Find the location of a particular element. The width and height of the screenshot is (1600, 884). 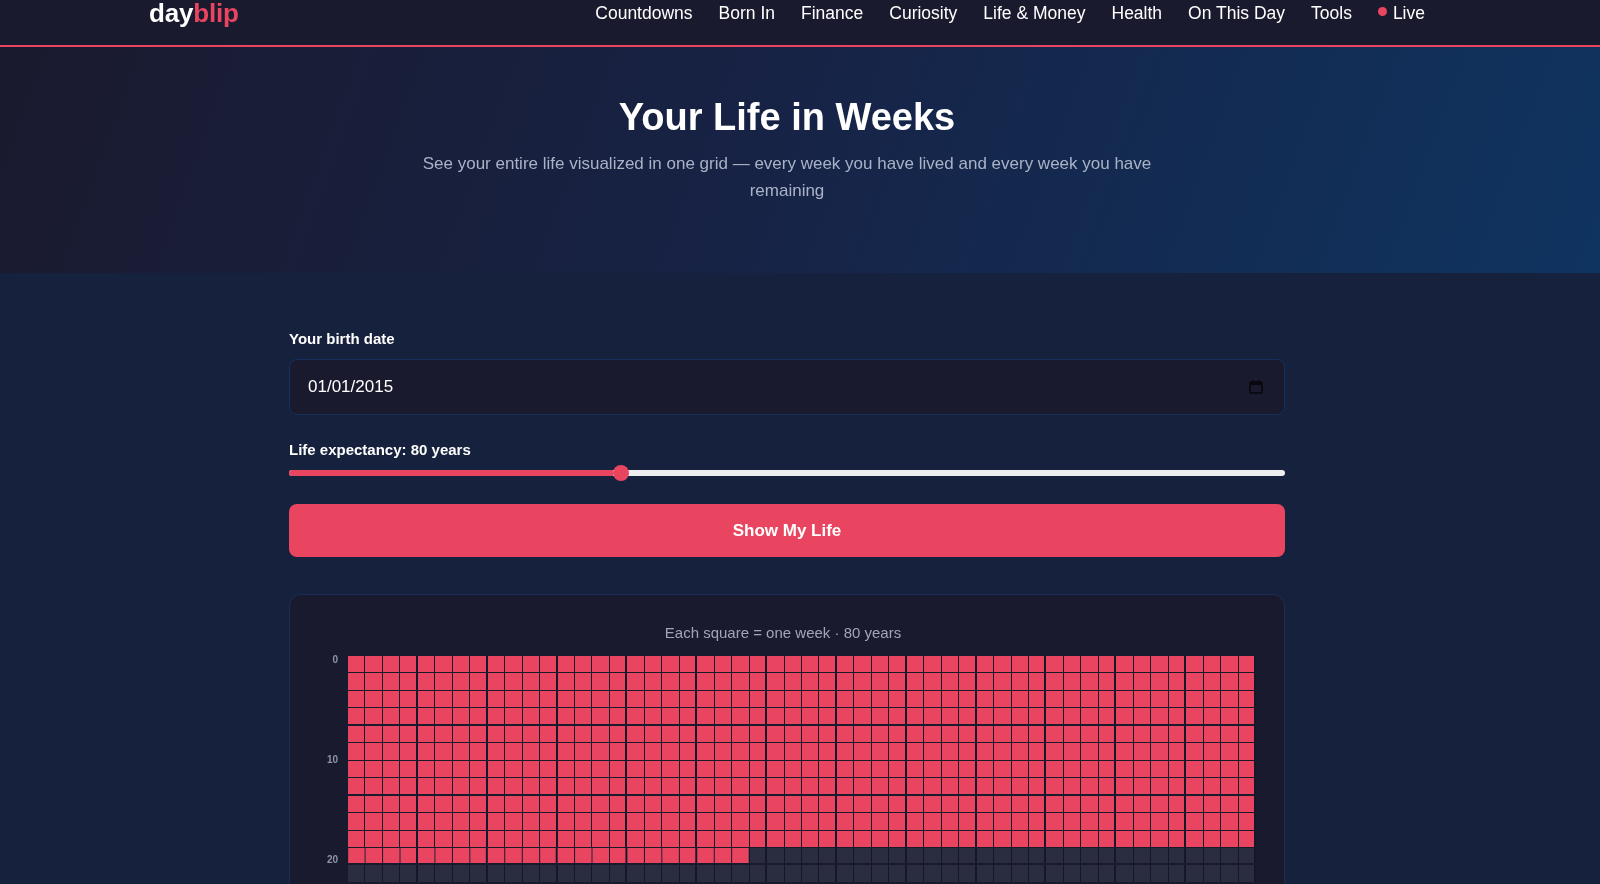

year-label: 10 is located at coordinates (332, 760).